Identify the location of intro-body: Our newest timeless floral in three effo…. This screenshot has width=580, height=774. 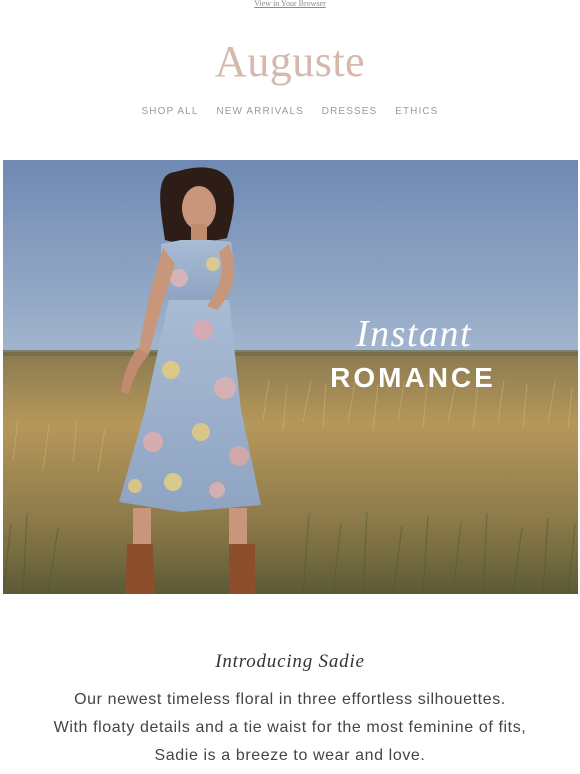
(290, 728).